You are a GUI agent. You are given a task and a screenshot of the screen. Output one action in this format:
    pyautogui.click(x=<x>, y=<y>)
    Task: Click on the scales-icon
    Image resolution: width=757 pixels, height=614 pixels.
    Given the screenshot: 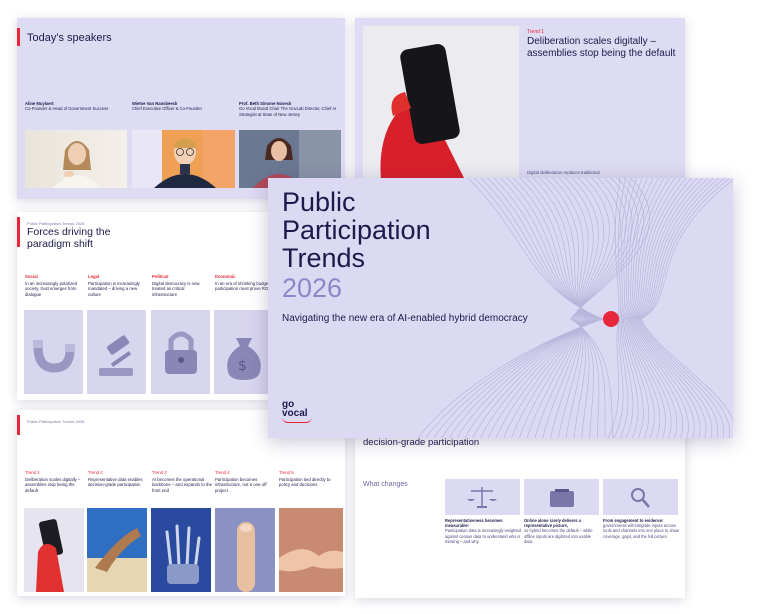 What is the action you would take?
    pyautogui.click(x=482, y=497)
    